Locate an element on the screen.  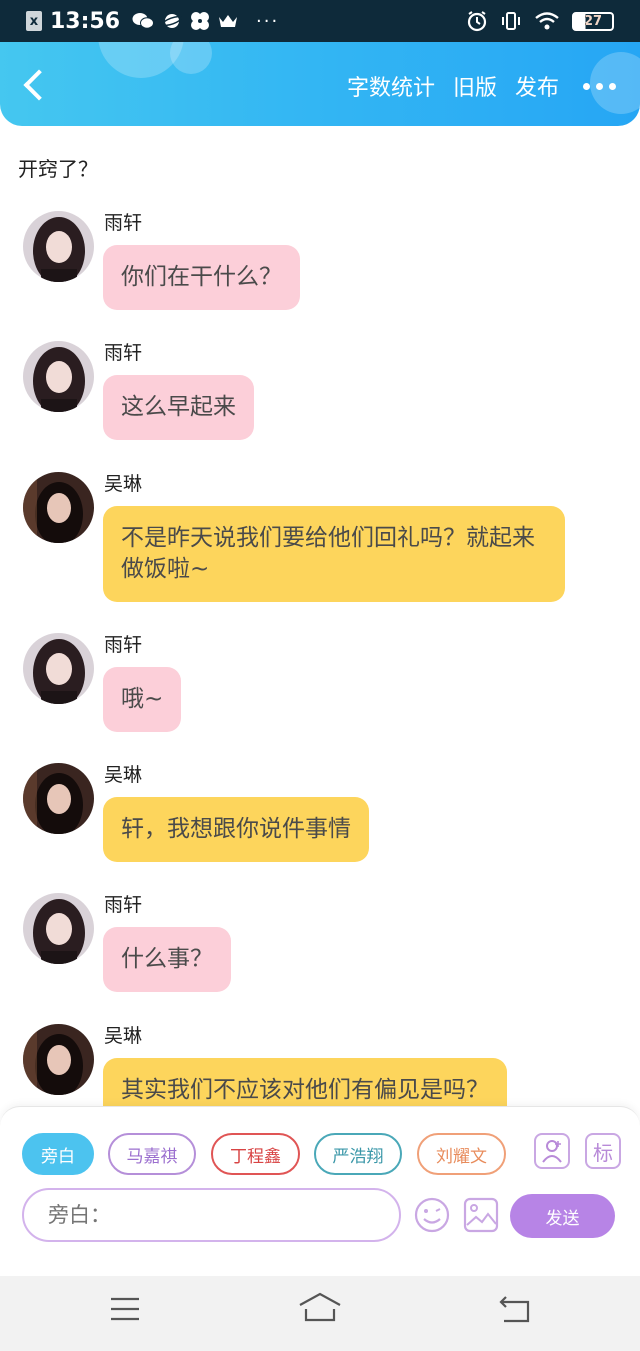
menu-icon is located at coordinates (125, 1309).